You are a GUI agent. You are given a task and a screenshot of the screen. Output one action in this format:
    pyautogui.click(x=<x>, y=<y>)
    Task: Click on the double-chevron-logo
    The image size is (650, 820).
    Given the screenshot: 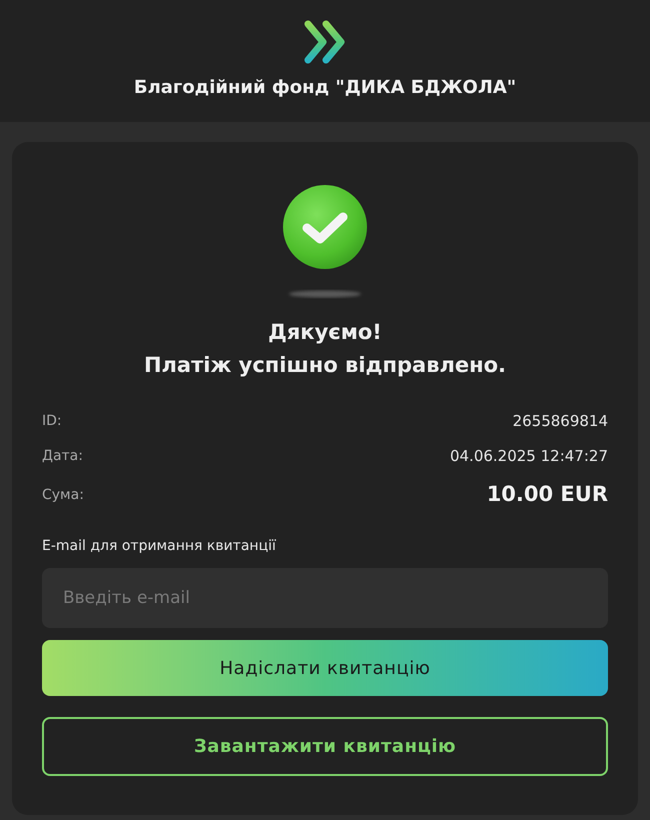 What is the action you would take?
    pyautogui.click(x=325, y=42)
    